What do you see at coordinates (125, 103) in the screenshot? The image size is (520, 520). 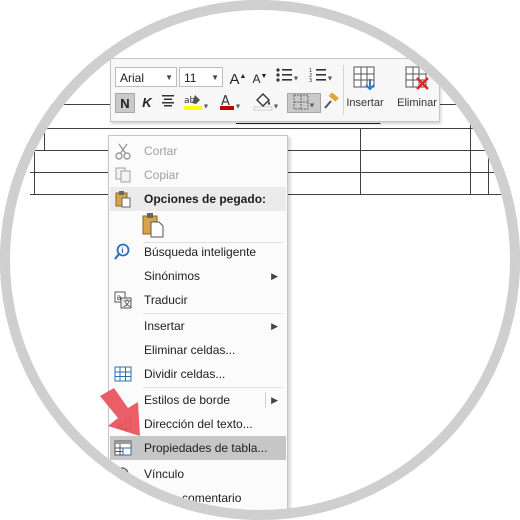 I see `bold-button: N` at bounding box center [125, 103].